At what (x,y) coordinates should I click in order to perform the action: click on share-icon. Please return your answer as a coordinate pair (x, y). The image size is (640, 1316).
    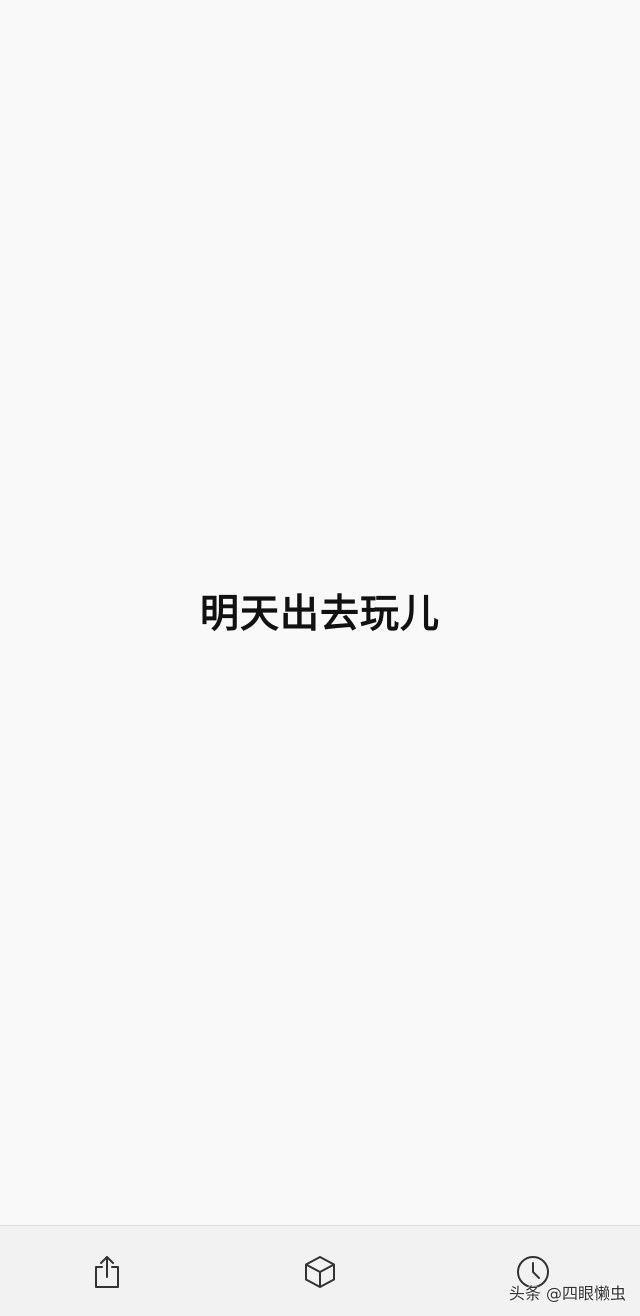
    Looking at the image, I should click on (107, 1272).